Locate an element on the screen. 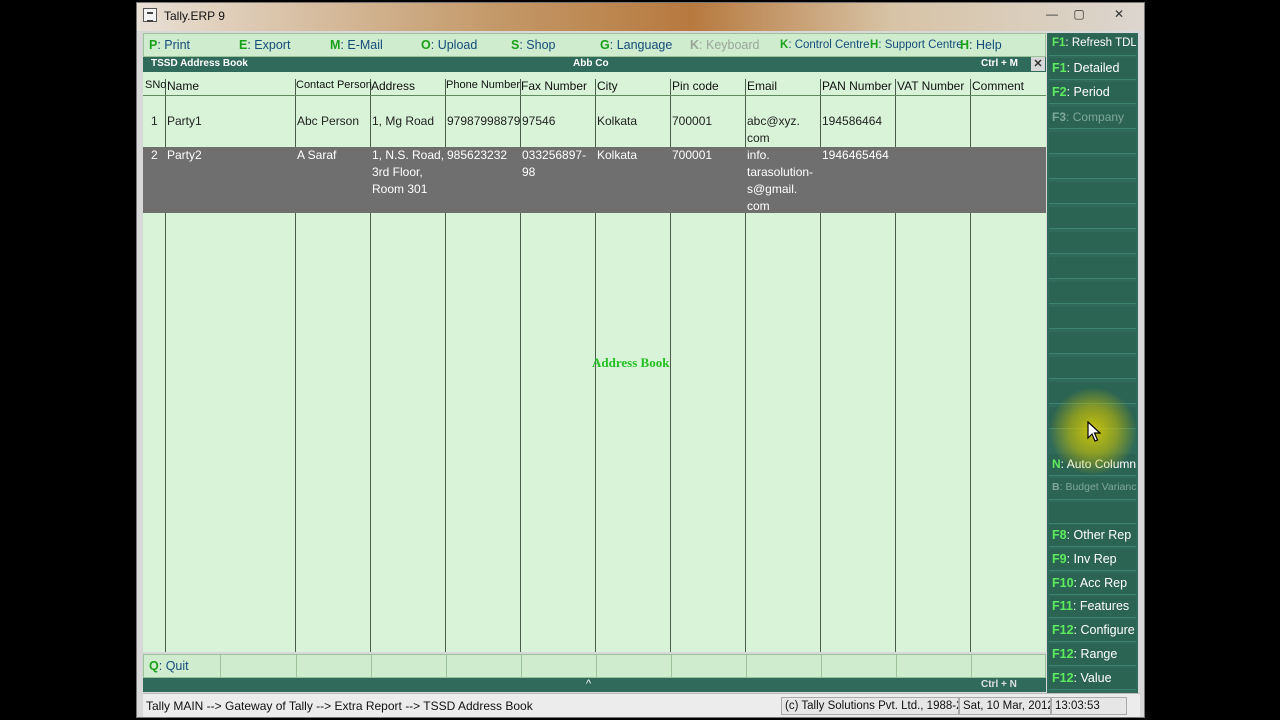 This screenshot has height=720, width=1280. acc-rep-button: F10: Acc Rep is located at coordinates (1092, 584).